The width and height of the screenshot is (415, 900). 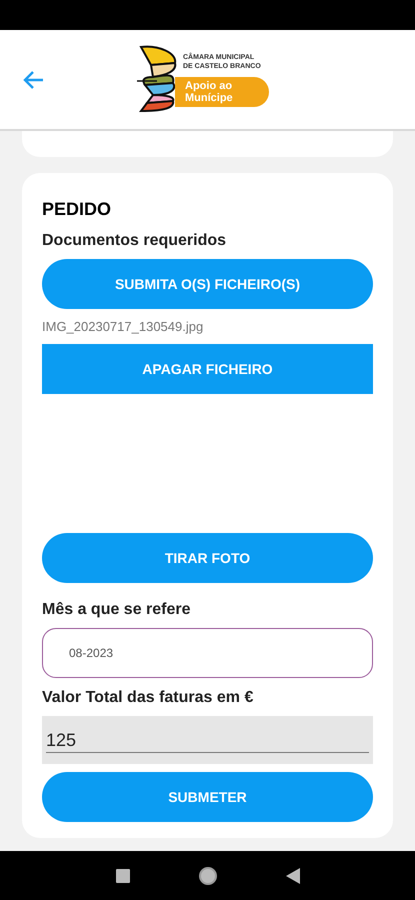 I want to click on home-icon, so click(x=208, y=876).